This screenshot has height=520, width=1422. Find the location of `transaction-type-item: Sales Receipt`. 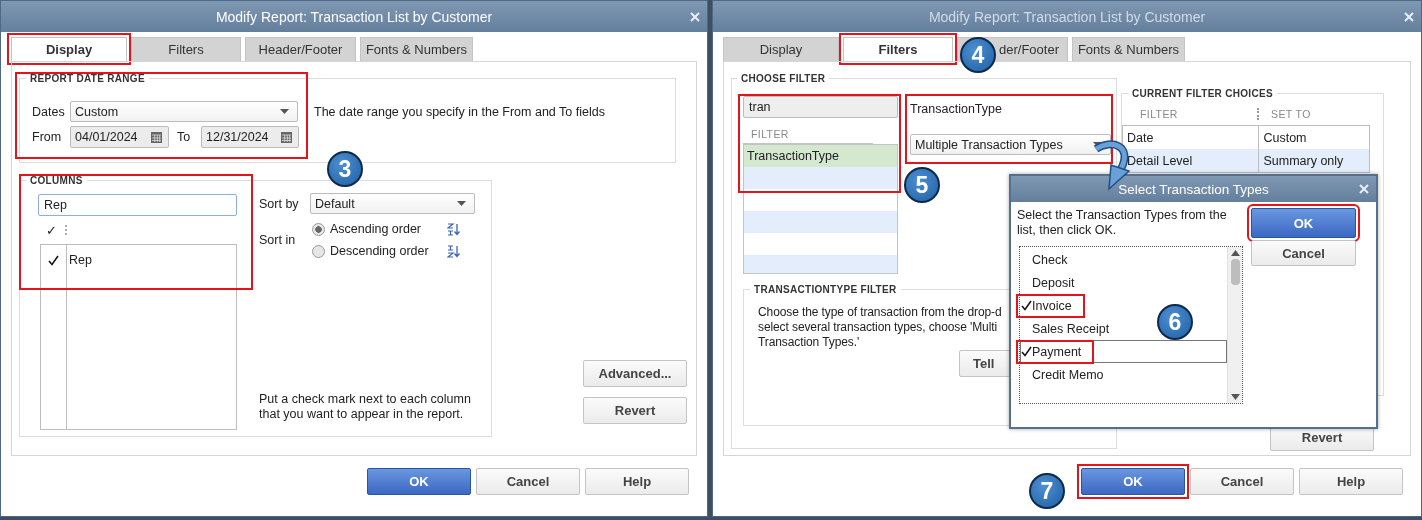

transaction-type-item: Sales Receipt is located at coordinates (1065, 328).